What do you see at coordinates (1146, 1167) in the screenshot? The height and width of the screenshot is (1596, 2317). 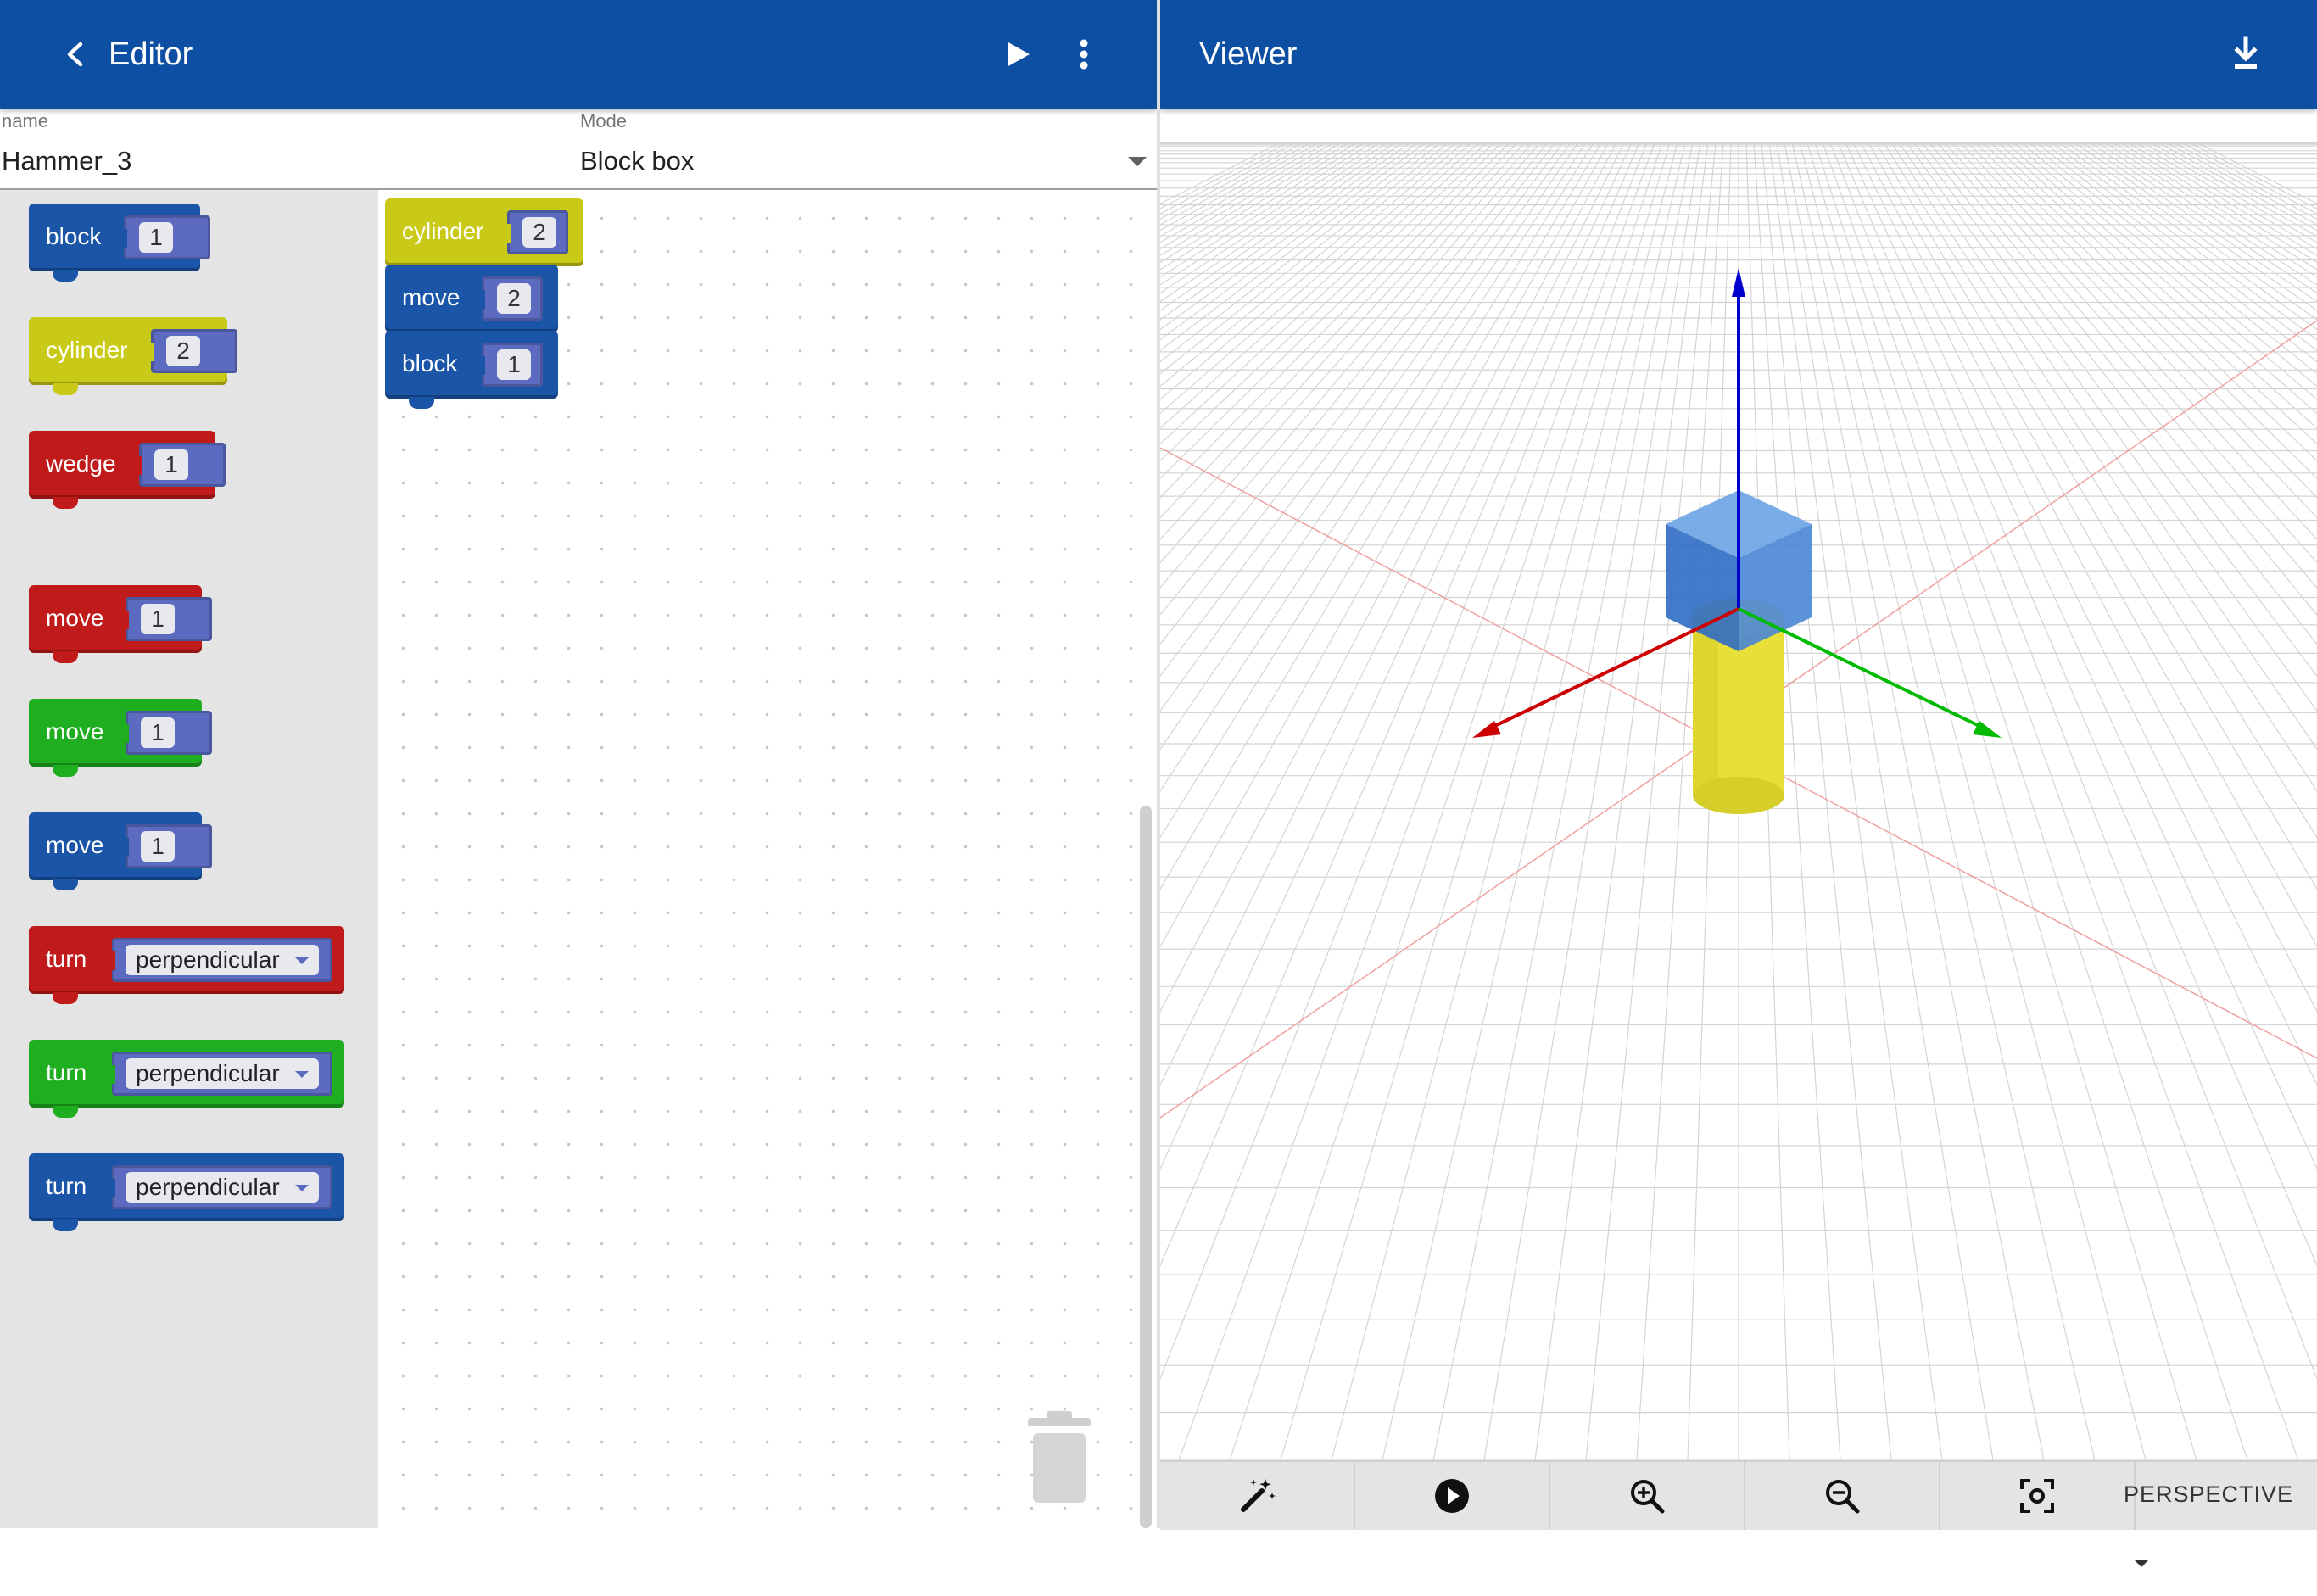 I see `workspace-scrollbar` at bounding box center [1146, 1167].